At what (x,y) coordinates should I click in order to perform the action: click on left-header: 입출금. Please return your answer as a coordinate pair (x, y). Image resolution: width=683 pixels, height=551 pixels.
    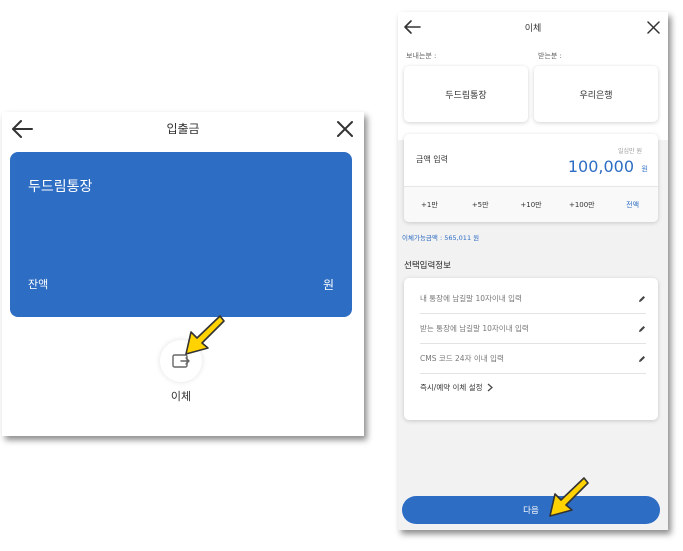
    Looking at the image, I should click on (183, 129).